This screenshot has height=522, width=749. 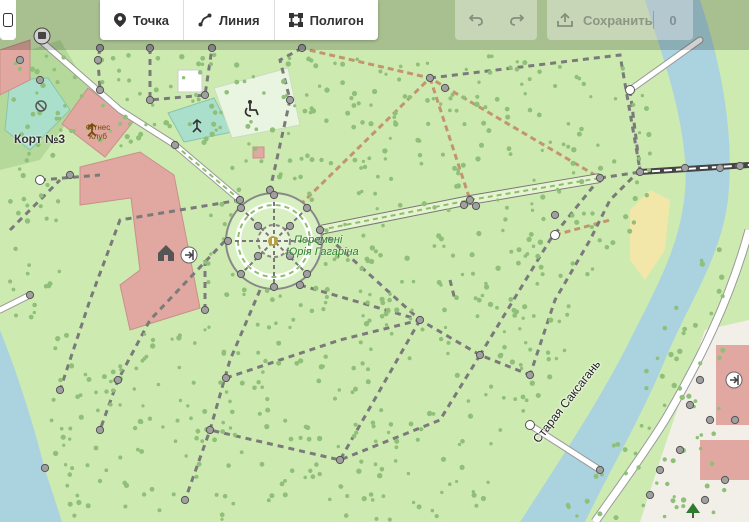 What do you see at coordinates (229, 20) in the screenshot?
I see `add-line-button: Линия` at bounding box center [229, 20].